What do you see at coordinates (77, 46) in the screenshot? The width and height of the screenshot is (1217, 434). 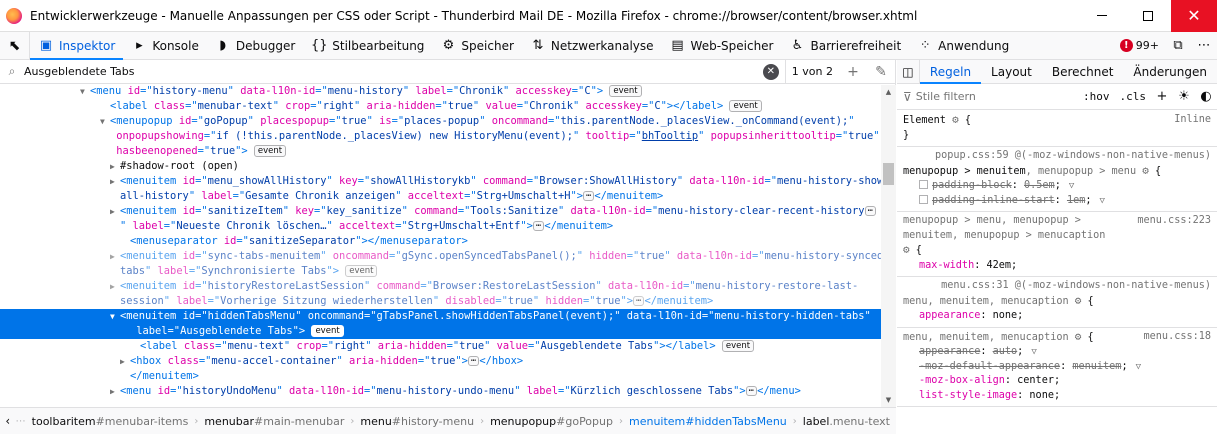 I see `tab-inspector: ▣ Inspektor` at bounding box center [77, 46].